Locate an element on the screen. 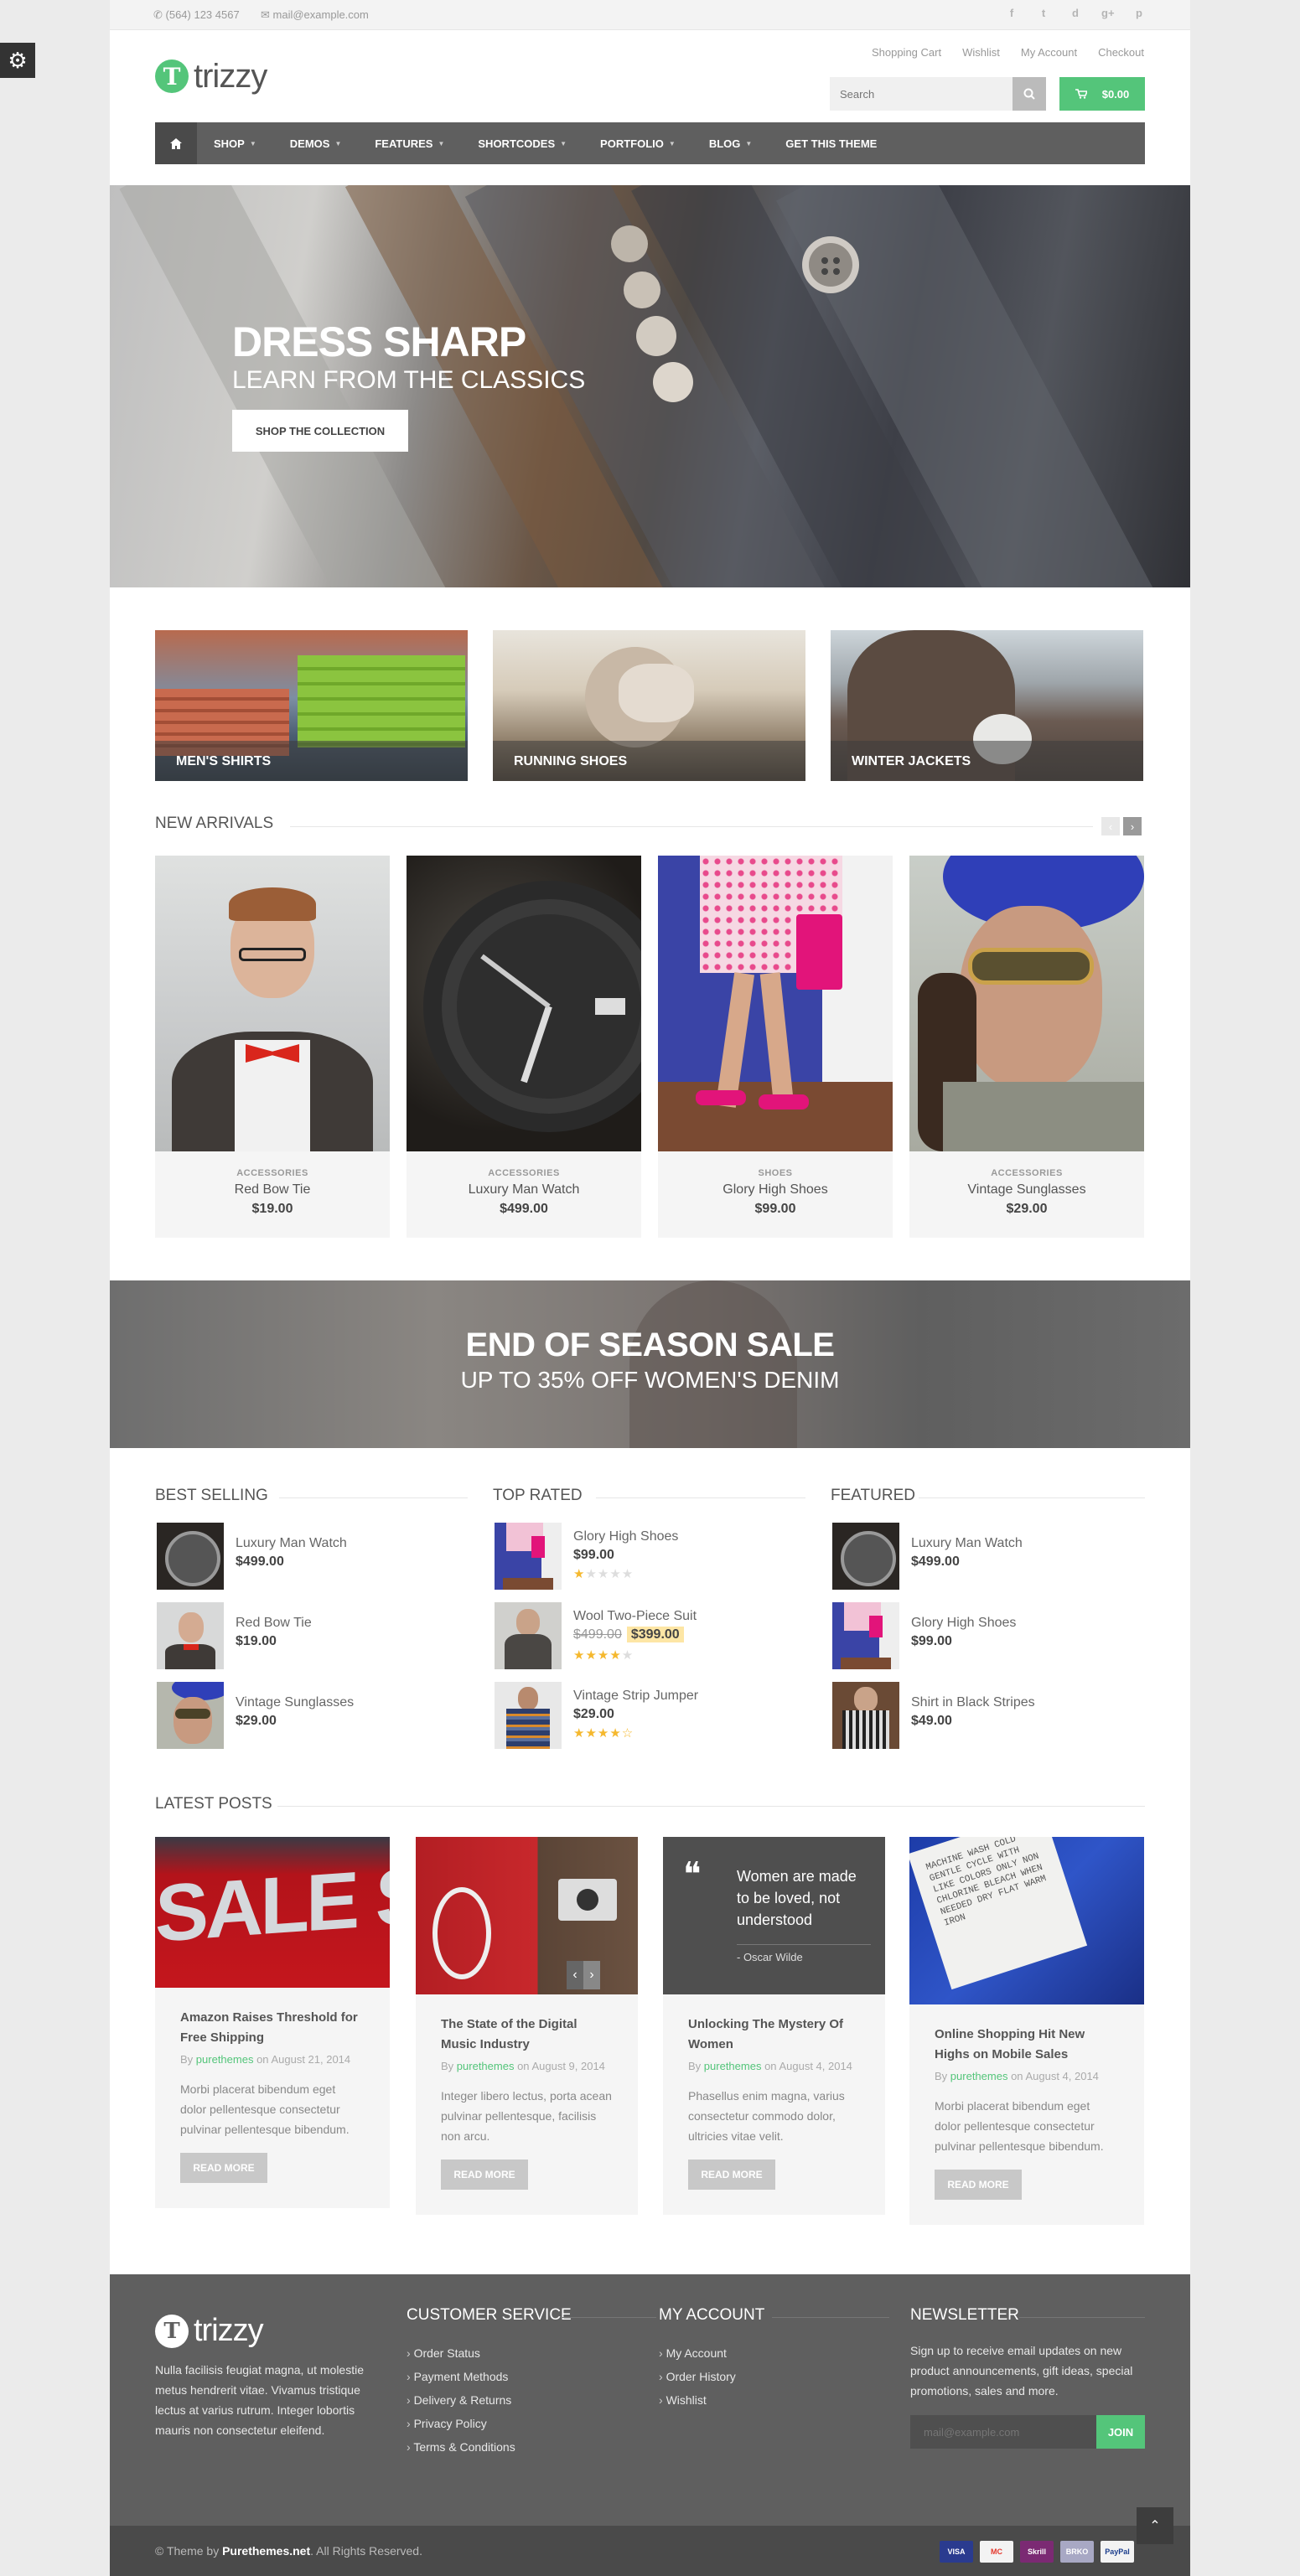  list-item: Glory High Shoes $99.00 ★★★★★ is located at coordinates (652, 1557).